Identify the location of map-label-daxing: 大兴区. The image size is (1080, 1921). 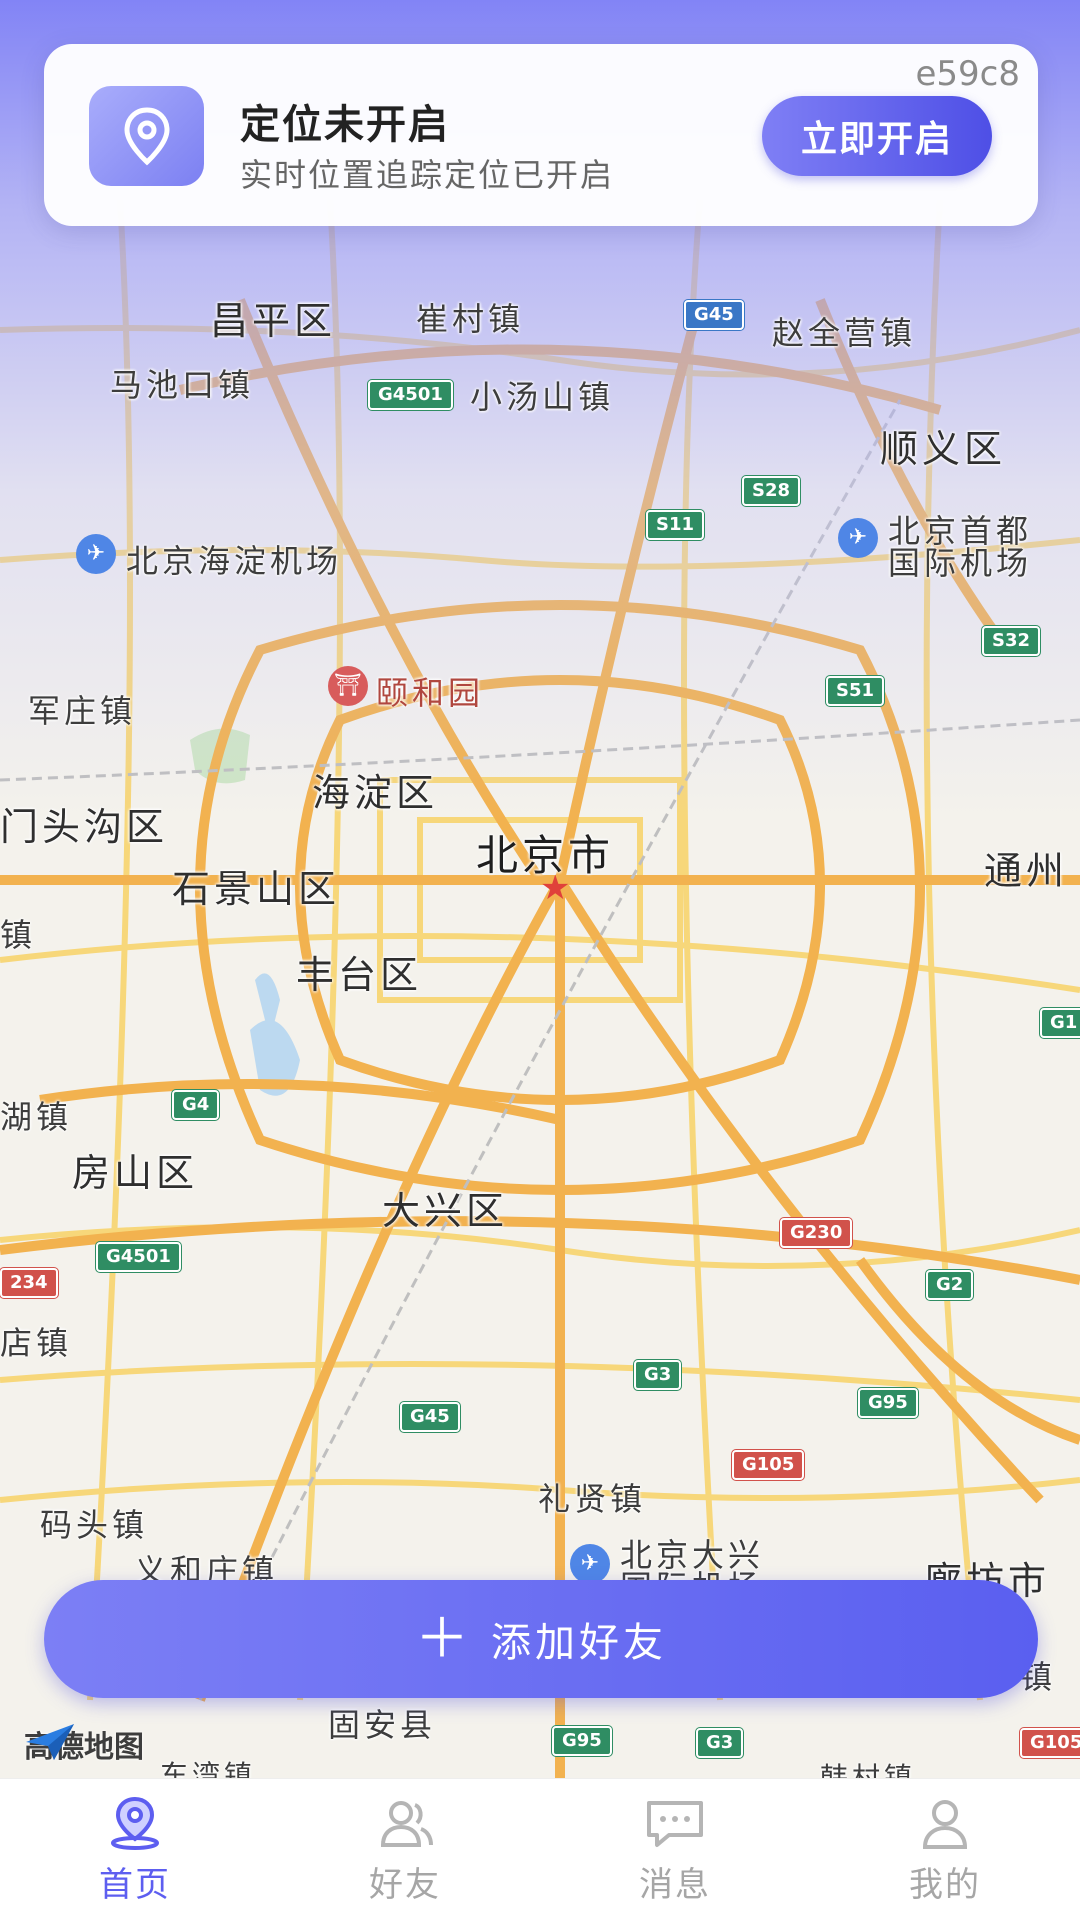
(445, 1211).